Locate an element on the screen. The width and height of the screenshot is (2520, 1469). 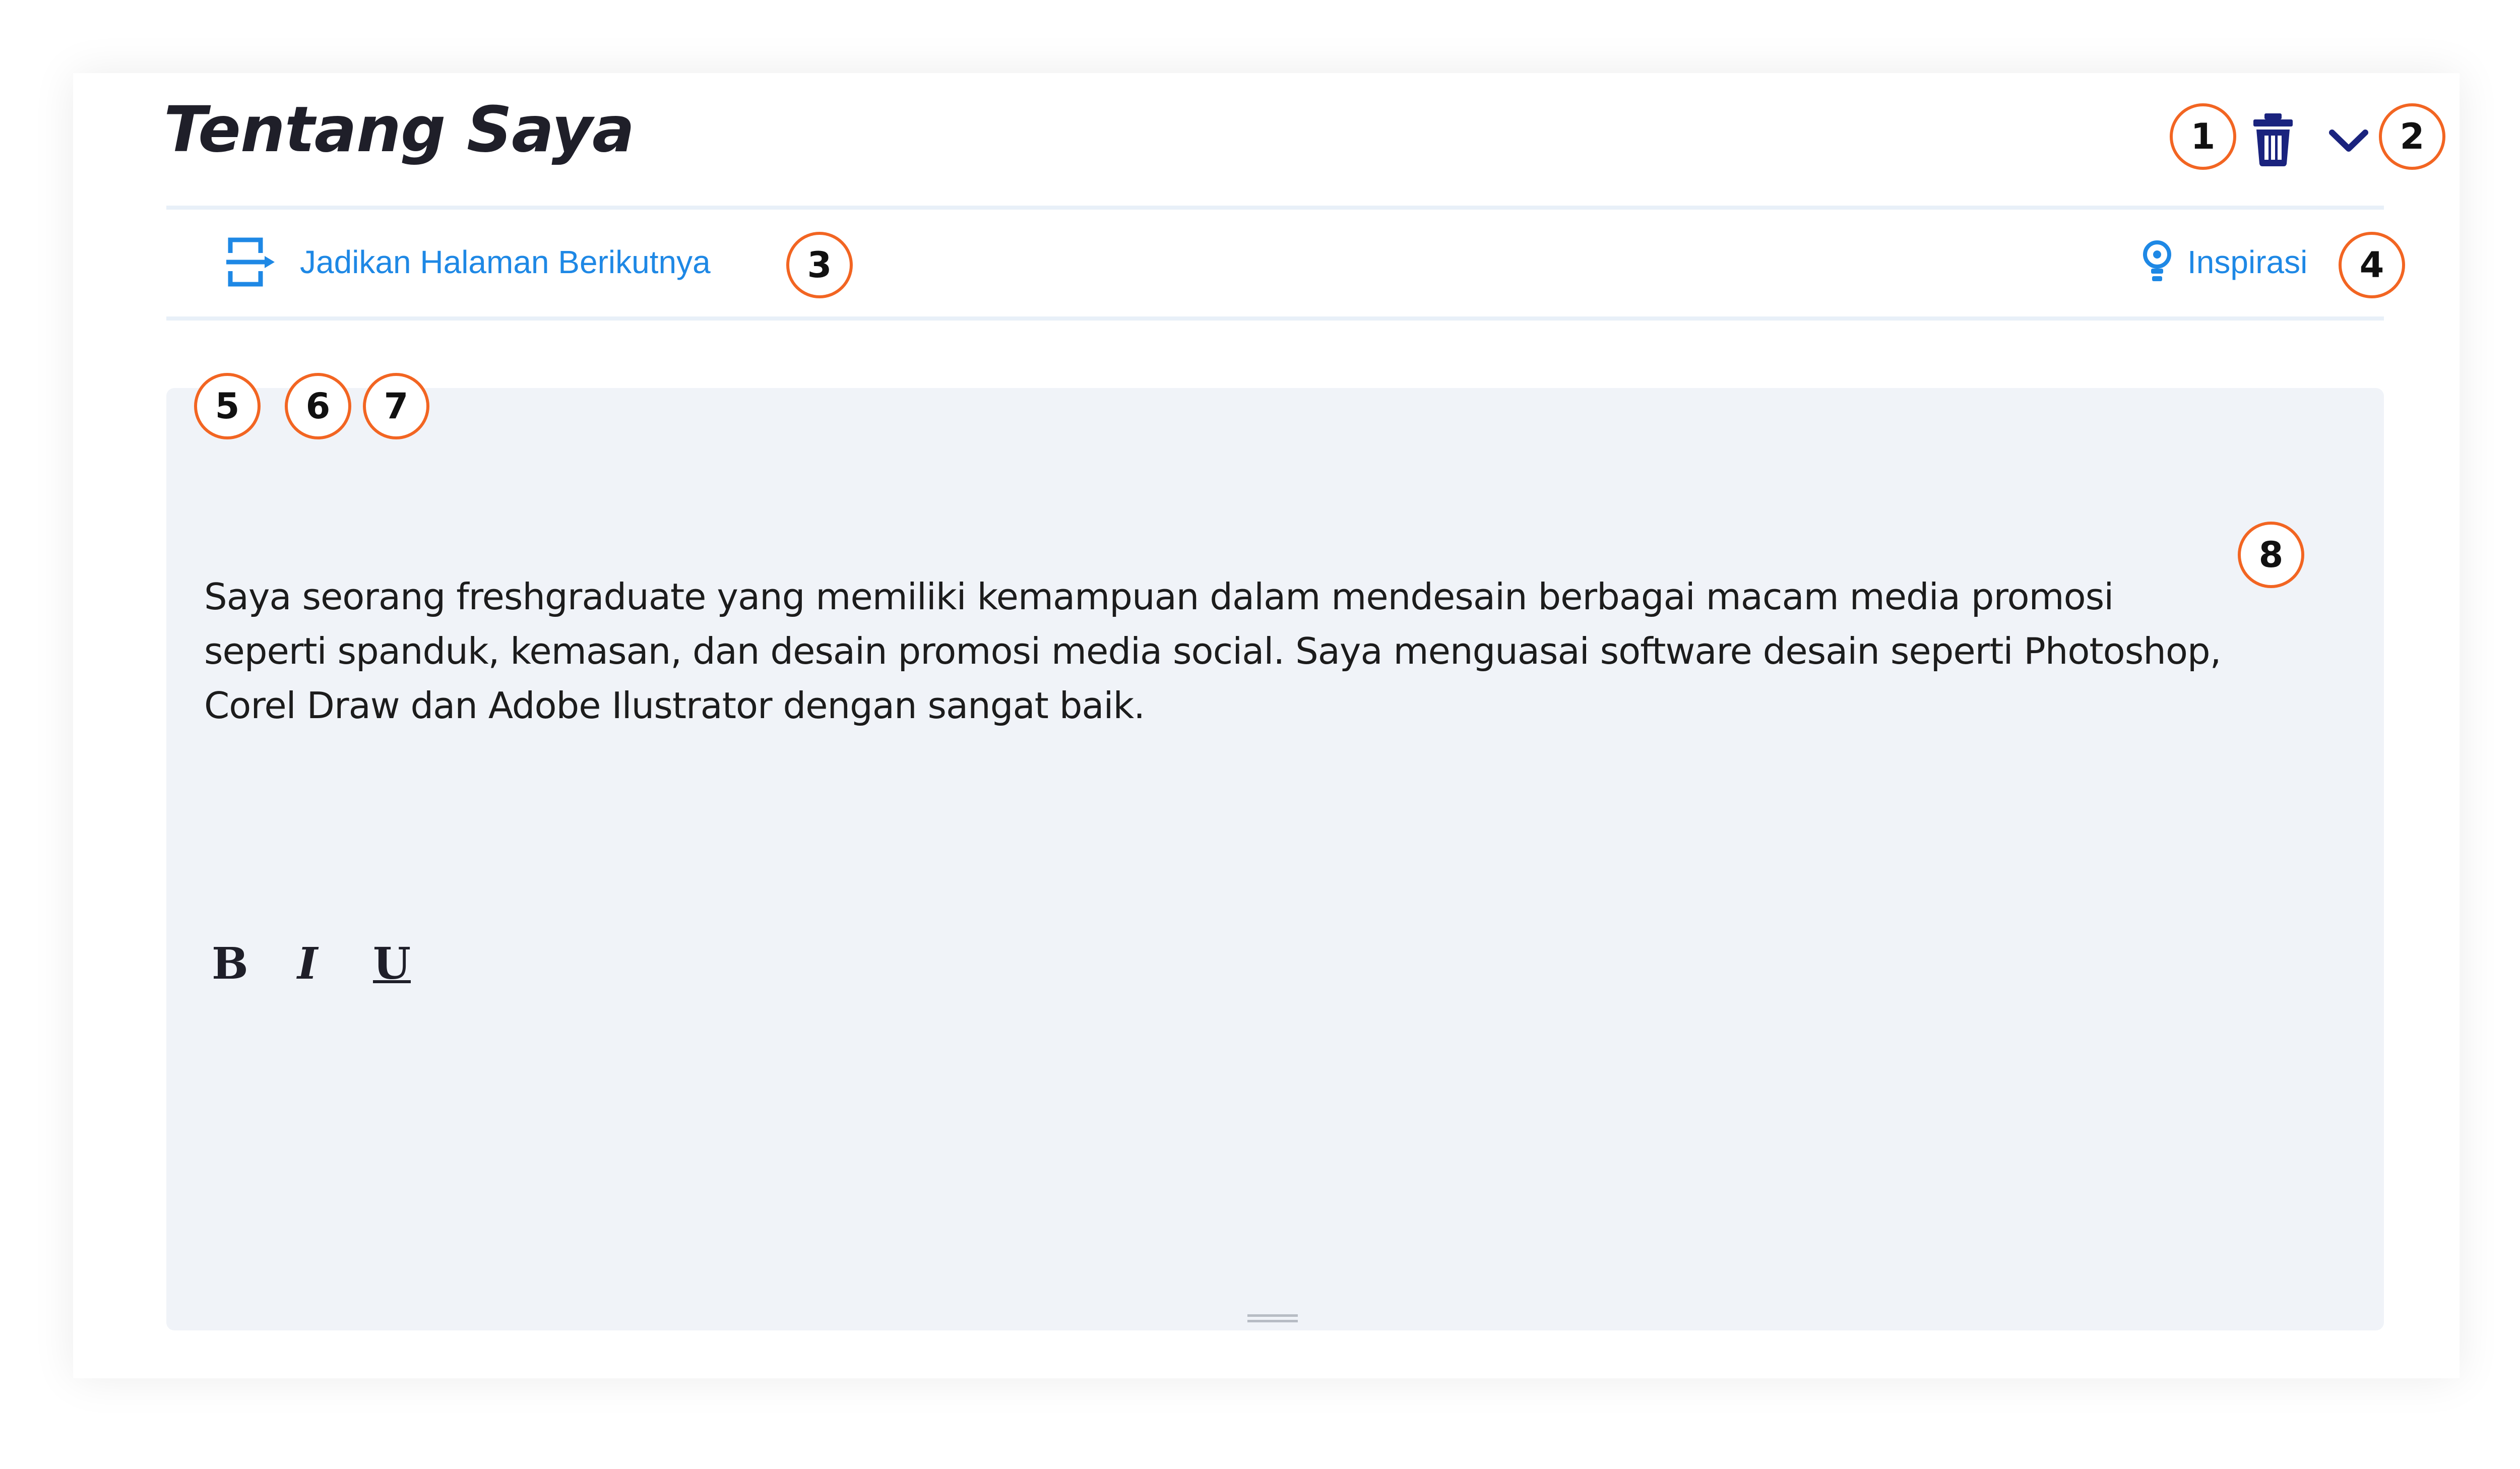
callout-badge-5: 5 is located at coordinates (228, 406).